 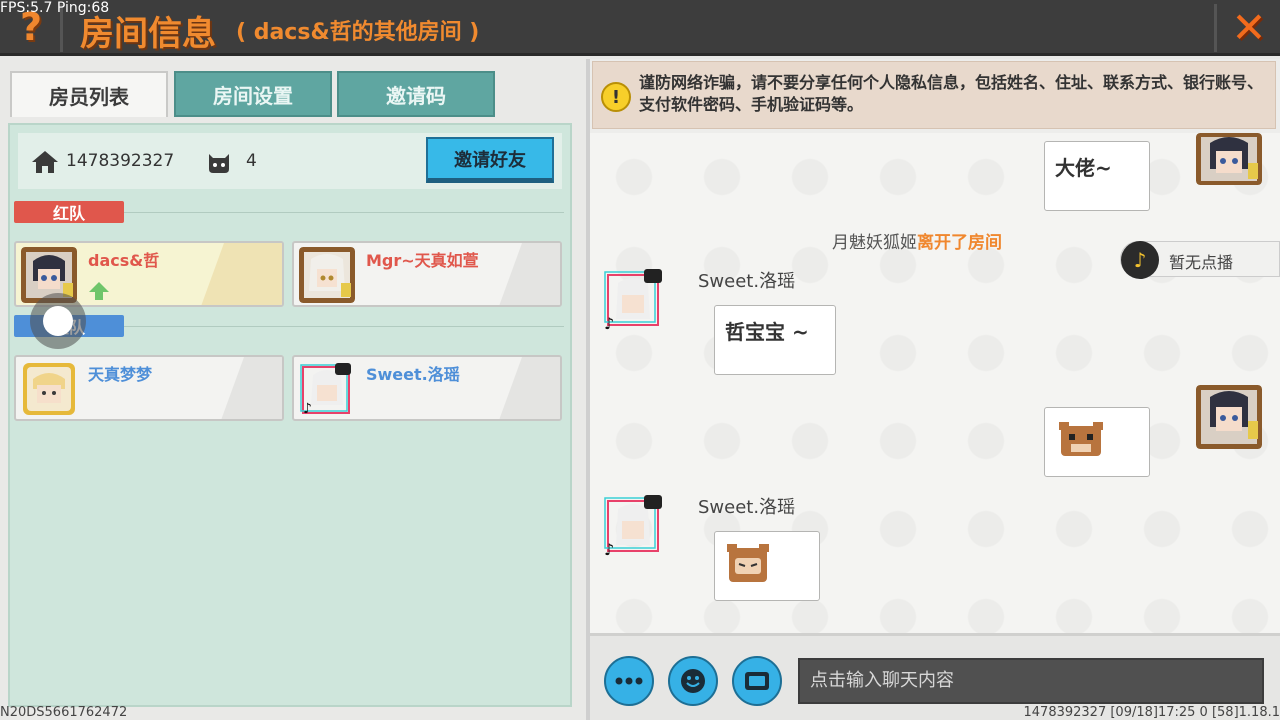 What do you see at coordinates (1215, 28) in the screenshot?
I see `header-divider` at bounding box center [1215, 28].